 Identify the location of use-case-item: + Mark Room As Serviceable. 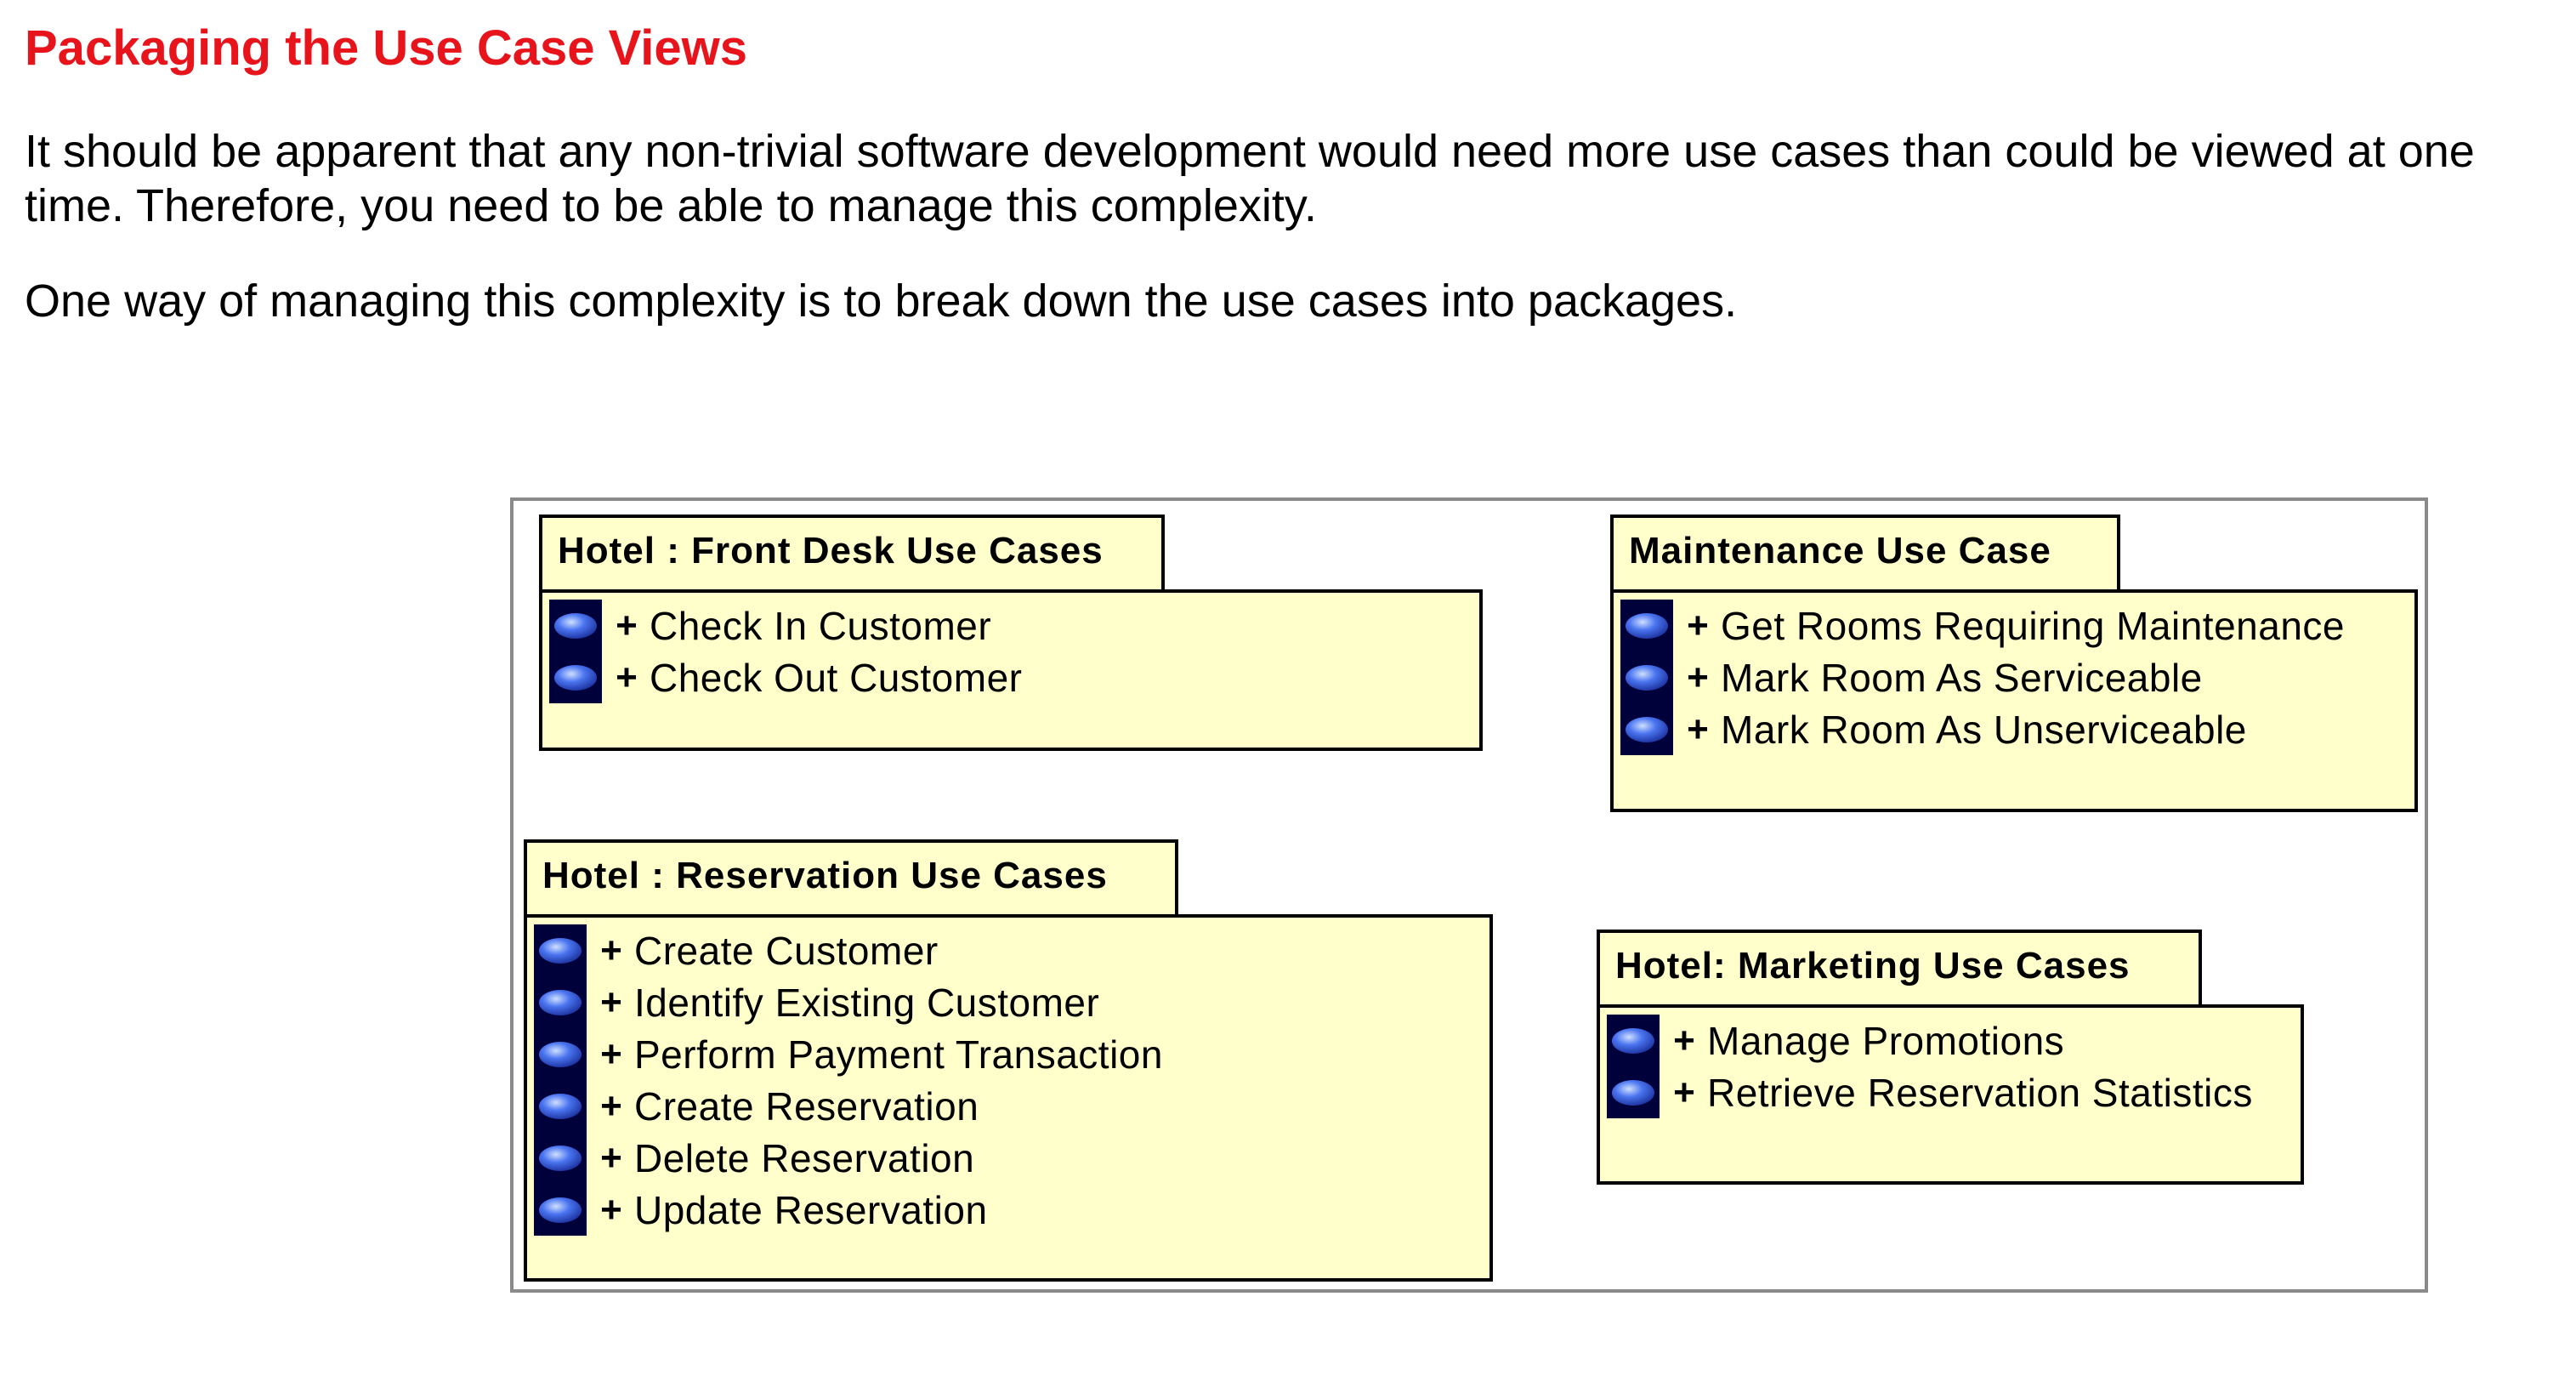
(1983, 677).